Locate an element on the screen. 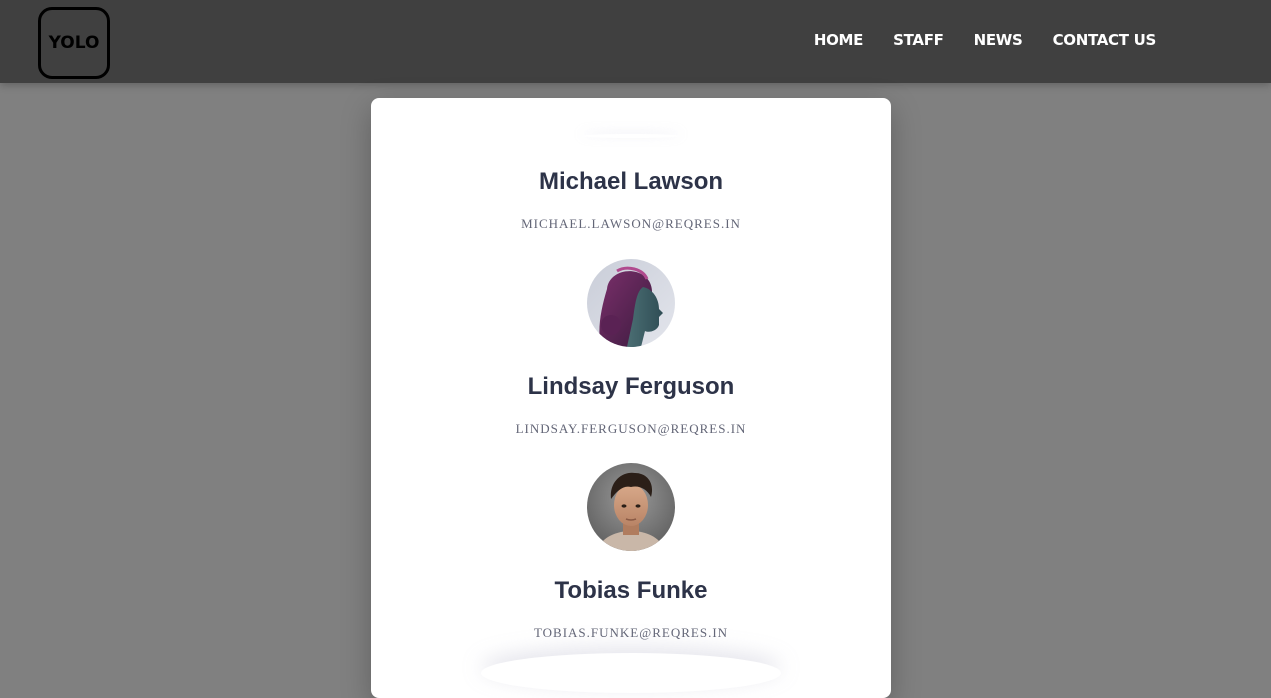 This screenshot has width=1271, height=698. staff-name: Michael Lawson is located at coordinates (631, 181).